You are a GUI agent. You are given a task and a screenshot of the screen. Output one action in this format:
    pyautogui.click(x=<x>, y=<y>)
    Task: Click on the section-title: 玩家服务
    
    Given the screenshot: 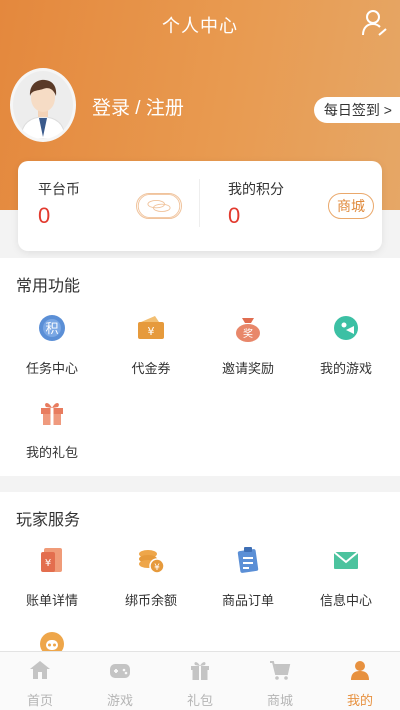 What is the action you would take?
    pyautogui.click(x=48, y=520)
    